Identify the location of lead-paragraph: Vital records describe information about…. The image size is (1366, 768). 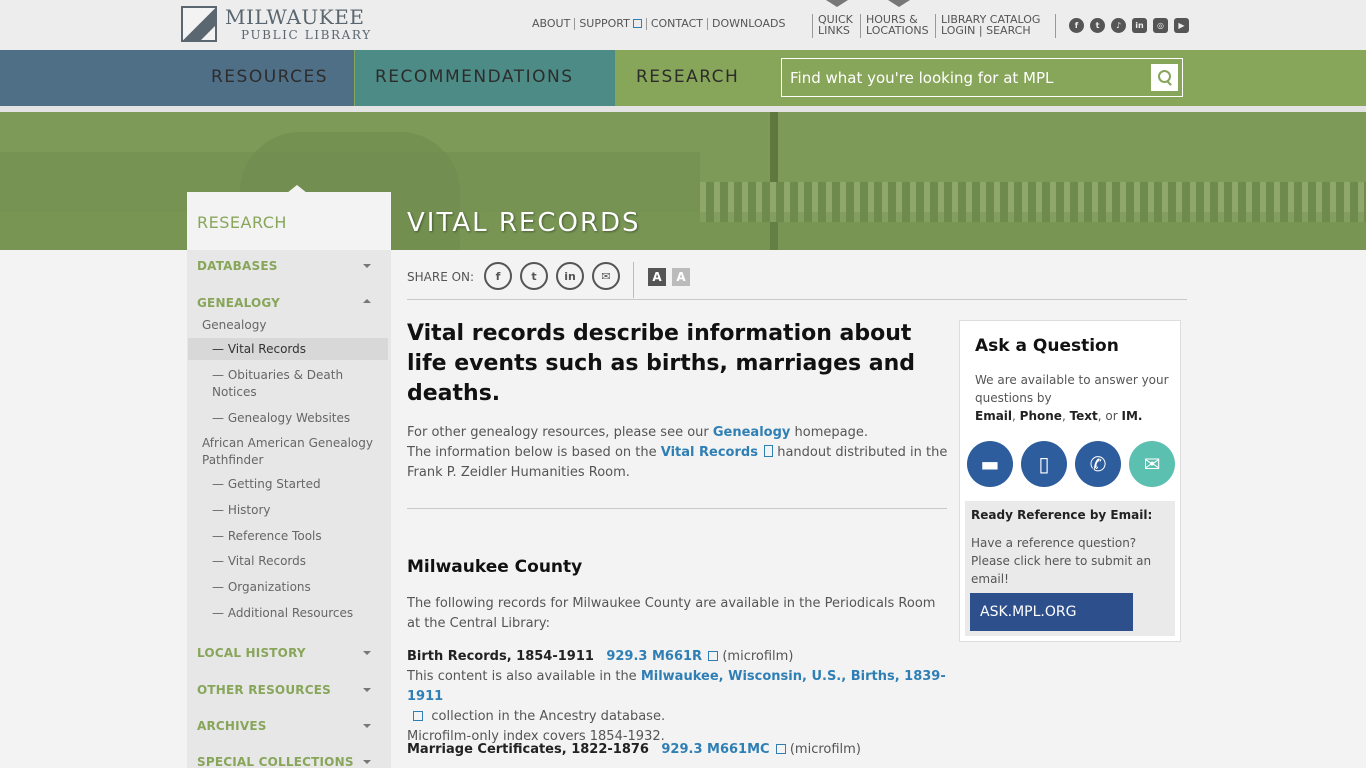
(661, 363).